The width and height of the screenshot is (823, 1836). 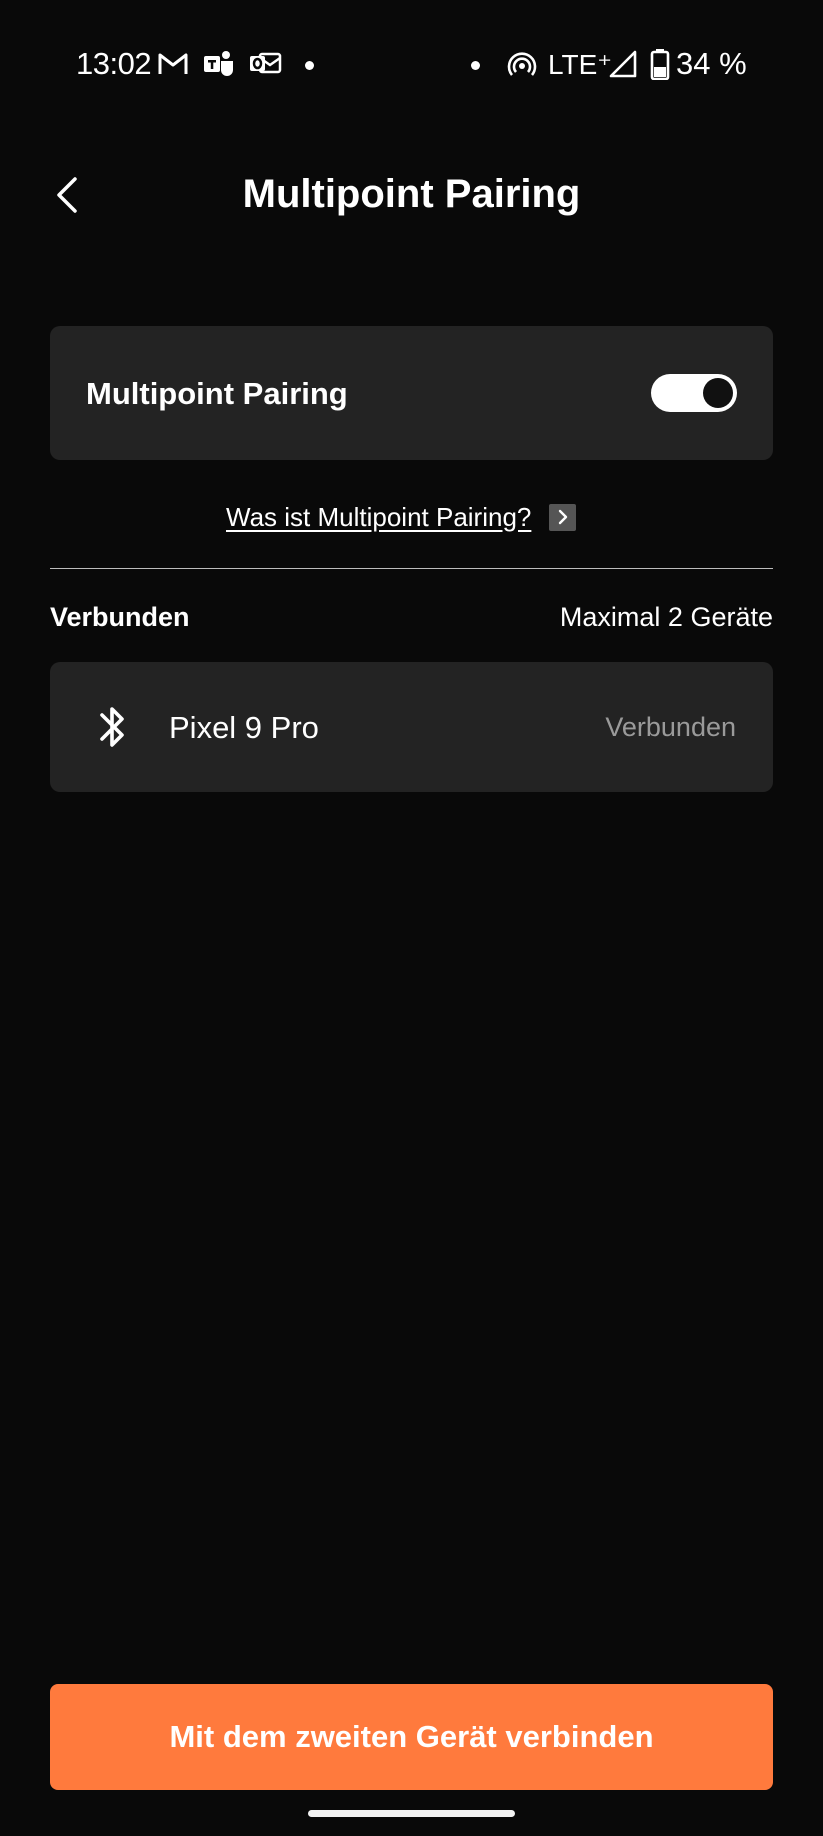 I want to click on battery-icon, so click(x=660, y=64).